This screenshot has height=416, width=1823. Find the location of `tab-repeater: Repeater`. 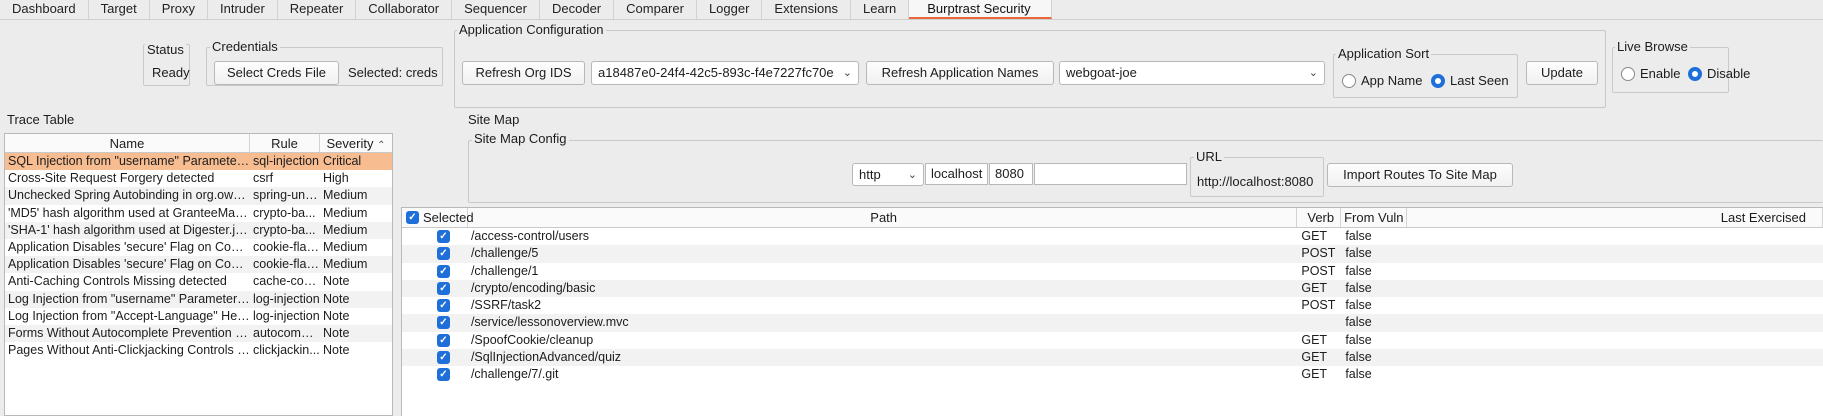

tab-repeater: Repeater is located at coordinates (317, 9).